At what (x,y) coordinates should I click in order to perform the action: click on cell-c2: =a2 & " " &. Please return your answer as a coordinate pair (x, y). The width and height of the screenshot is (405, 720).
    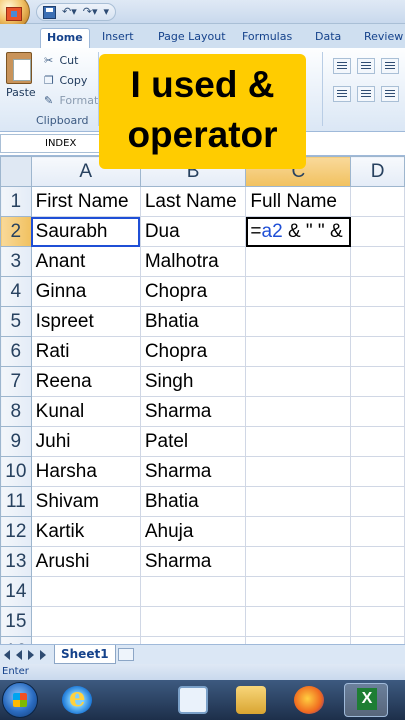
    Looking at the image, I should click on (298, 231).